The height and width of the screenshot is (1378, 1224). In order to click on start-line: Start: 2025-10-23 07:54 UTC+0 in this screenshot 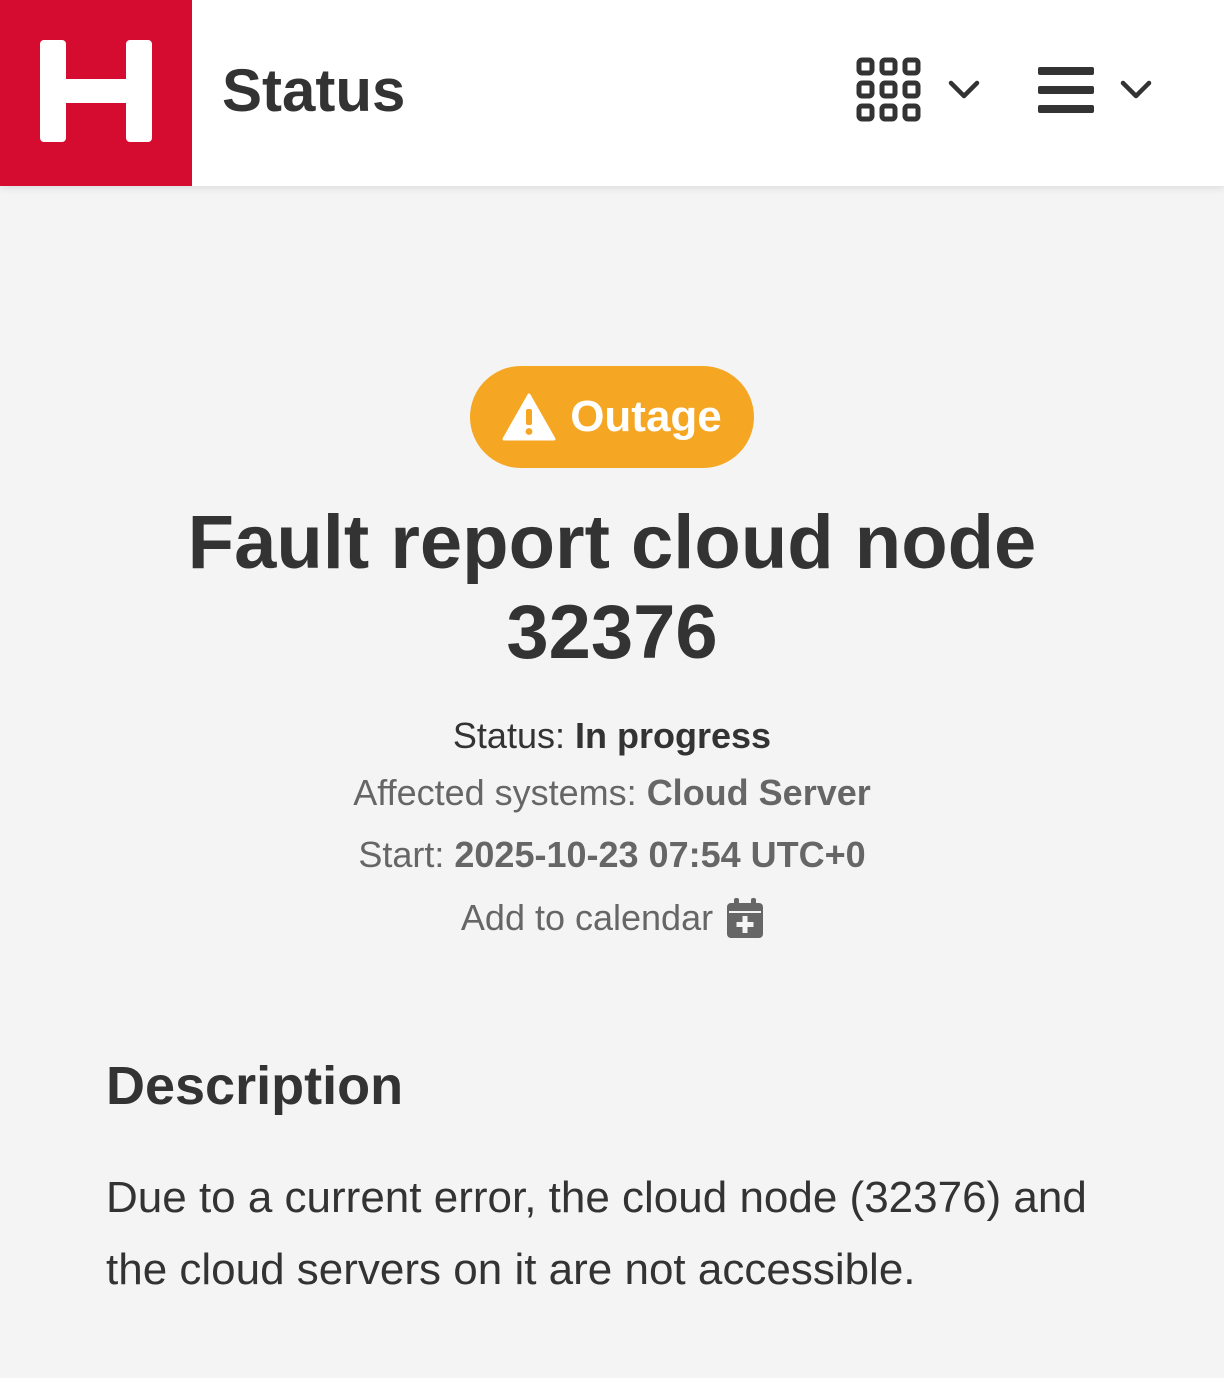, I will do `click(612, 855)`.